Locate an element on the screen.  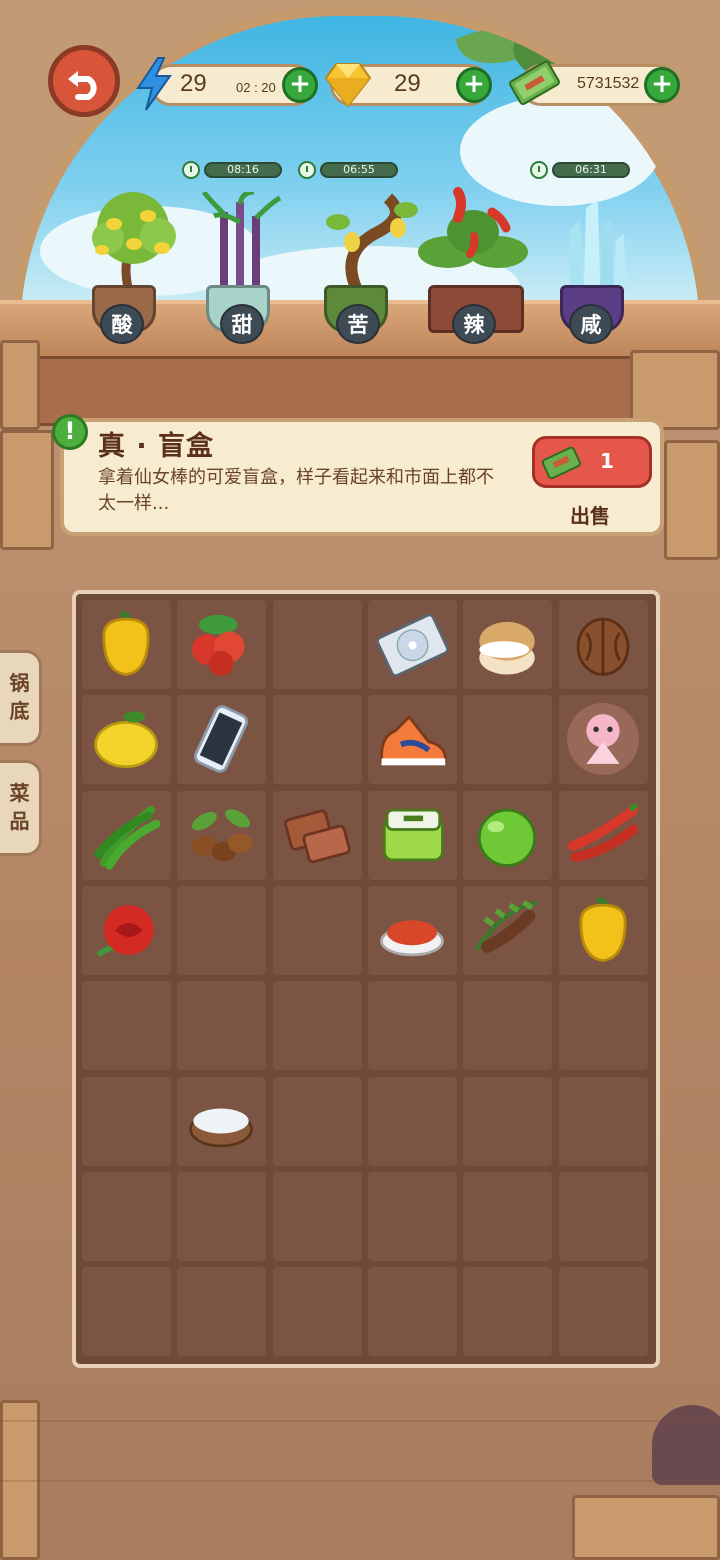
lemon-tree-icon is located at coordinates (133, 243).